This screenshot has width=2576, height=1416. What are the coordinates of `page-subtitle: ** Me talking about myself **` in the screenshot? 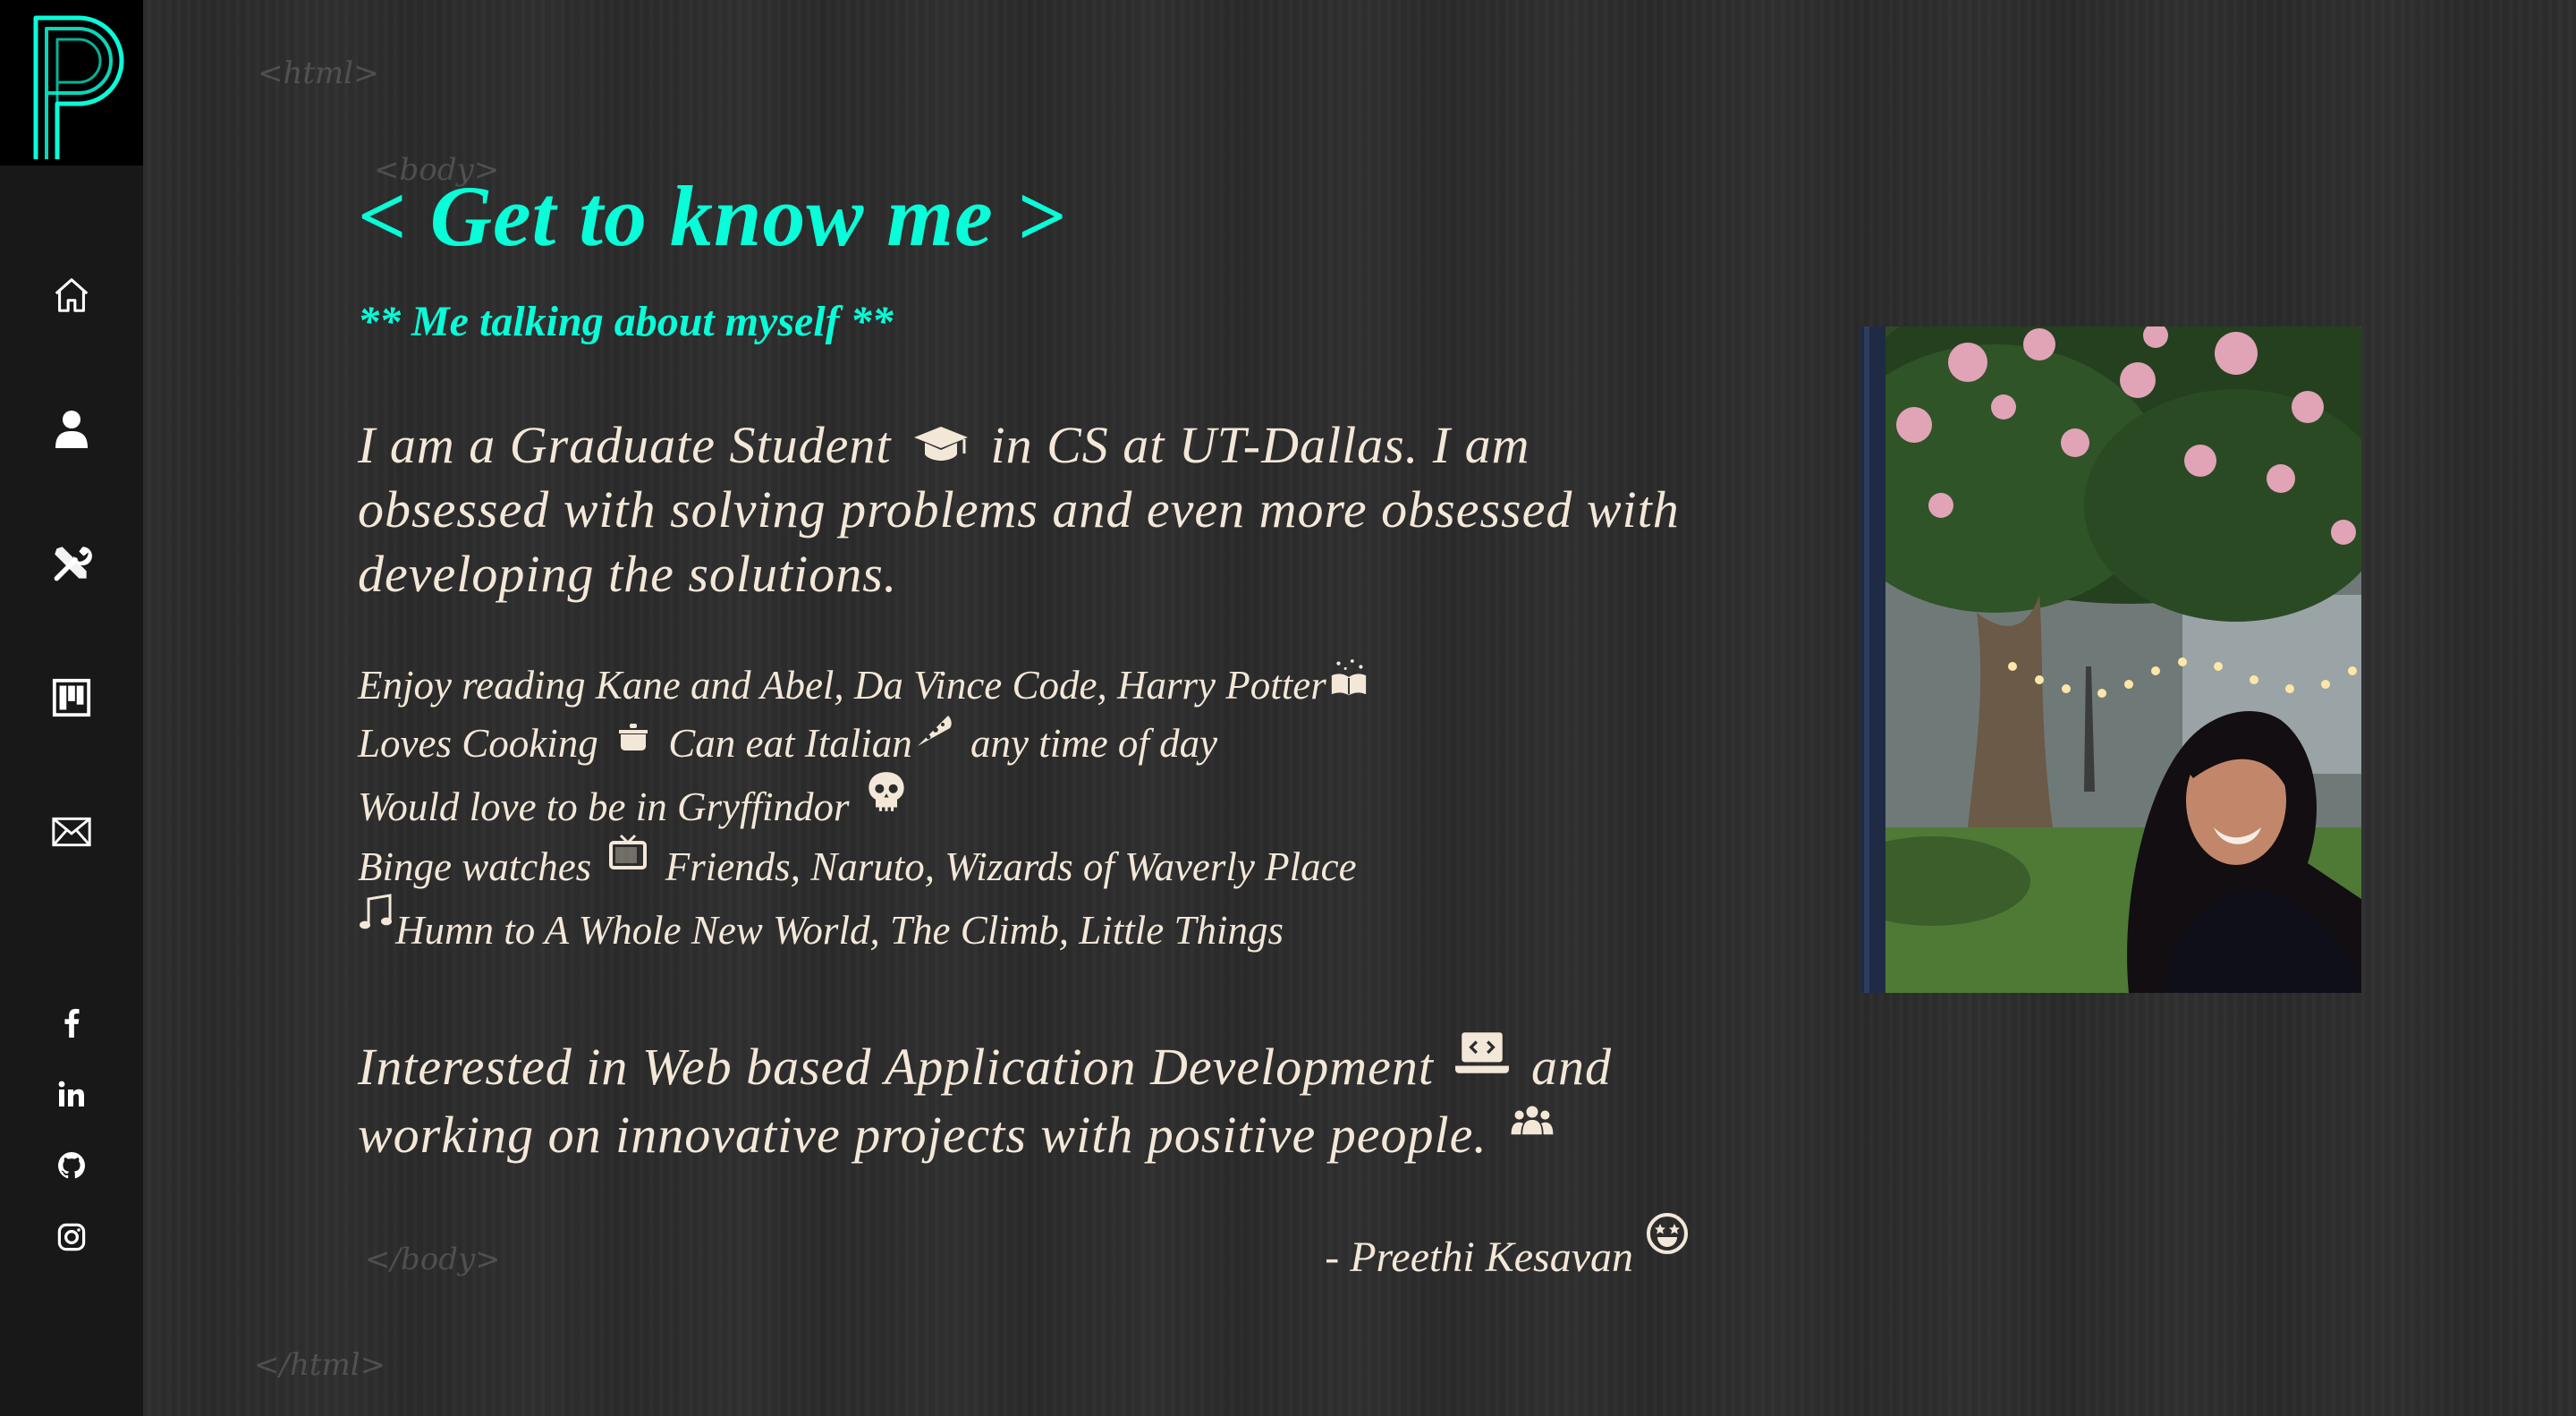 It's located at (626, 322).